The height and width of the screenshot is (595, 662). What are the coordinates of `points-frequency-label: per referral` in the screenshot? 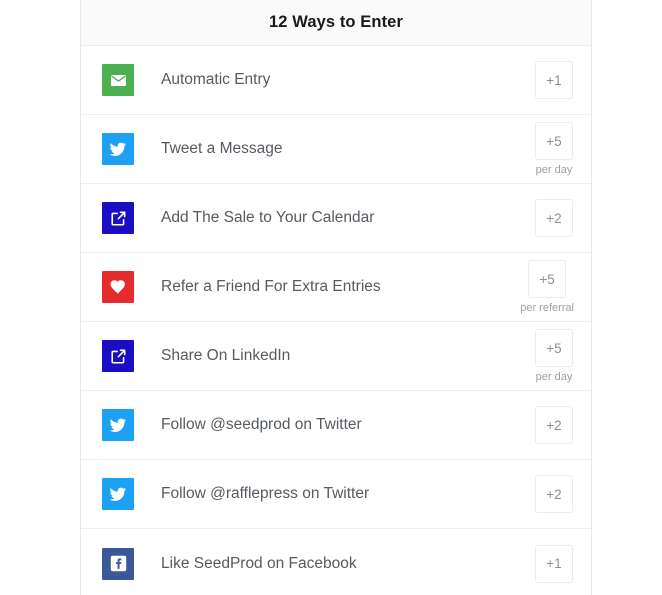 It's located at (547, 308).